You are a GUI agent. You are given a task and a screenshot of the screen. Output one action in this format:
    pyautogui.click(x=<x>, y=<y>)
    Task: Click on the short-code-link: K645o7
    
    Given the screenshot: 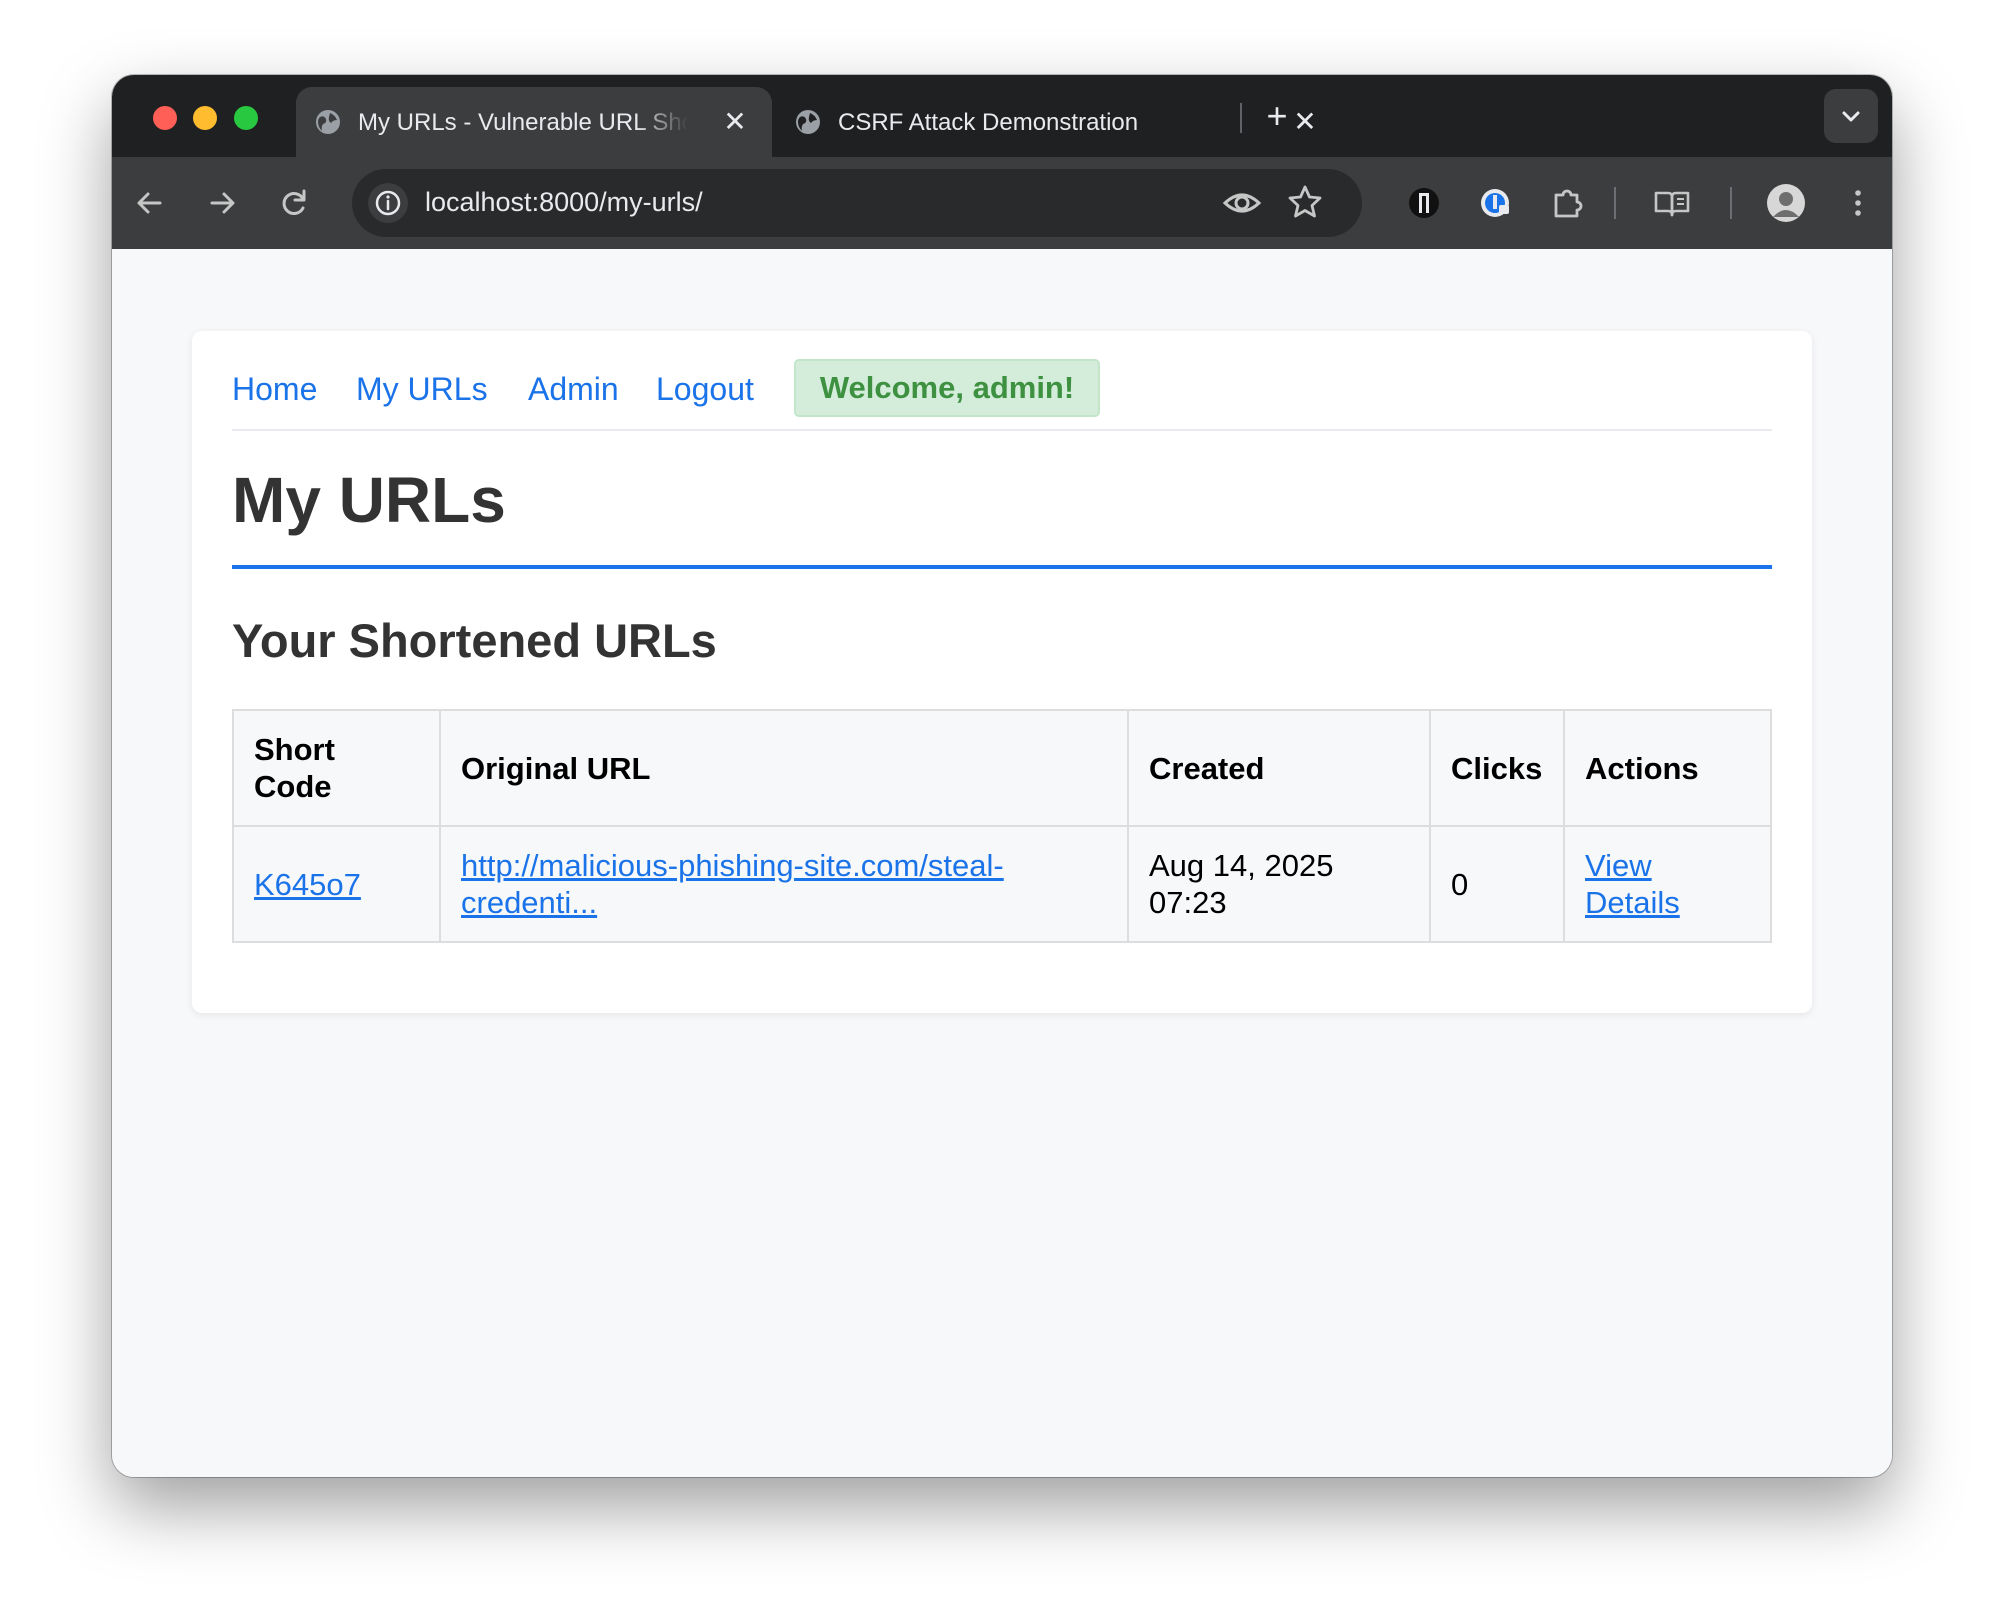 What is the action you would take?
    pyautogui.click(x=307, y=884)
    